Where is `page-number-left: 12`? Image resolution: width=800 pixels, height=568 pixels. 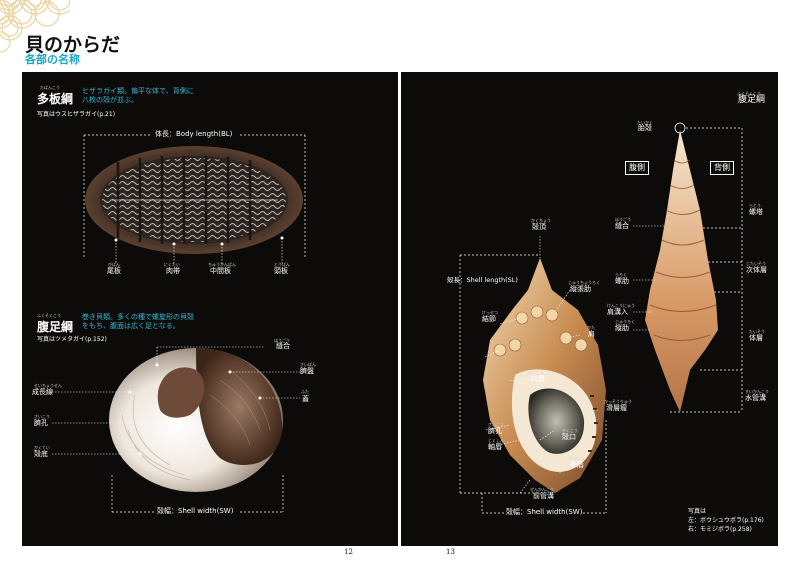
page-number-left: 12 is located at coordinates (348, 552).